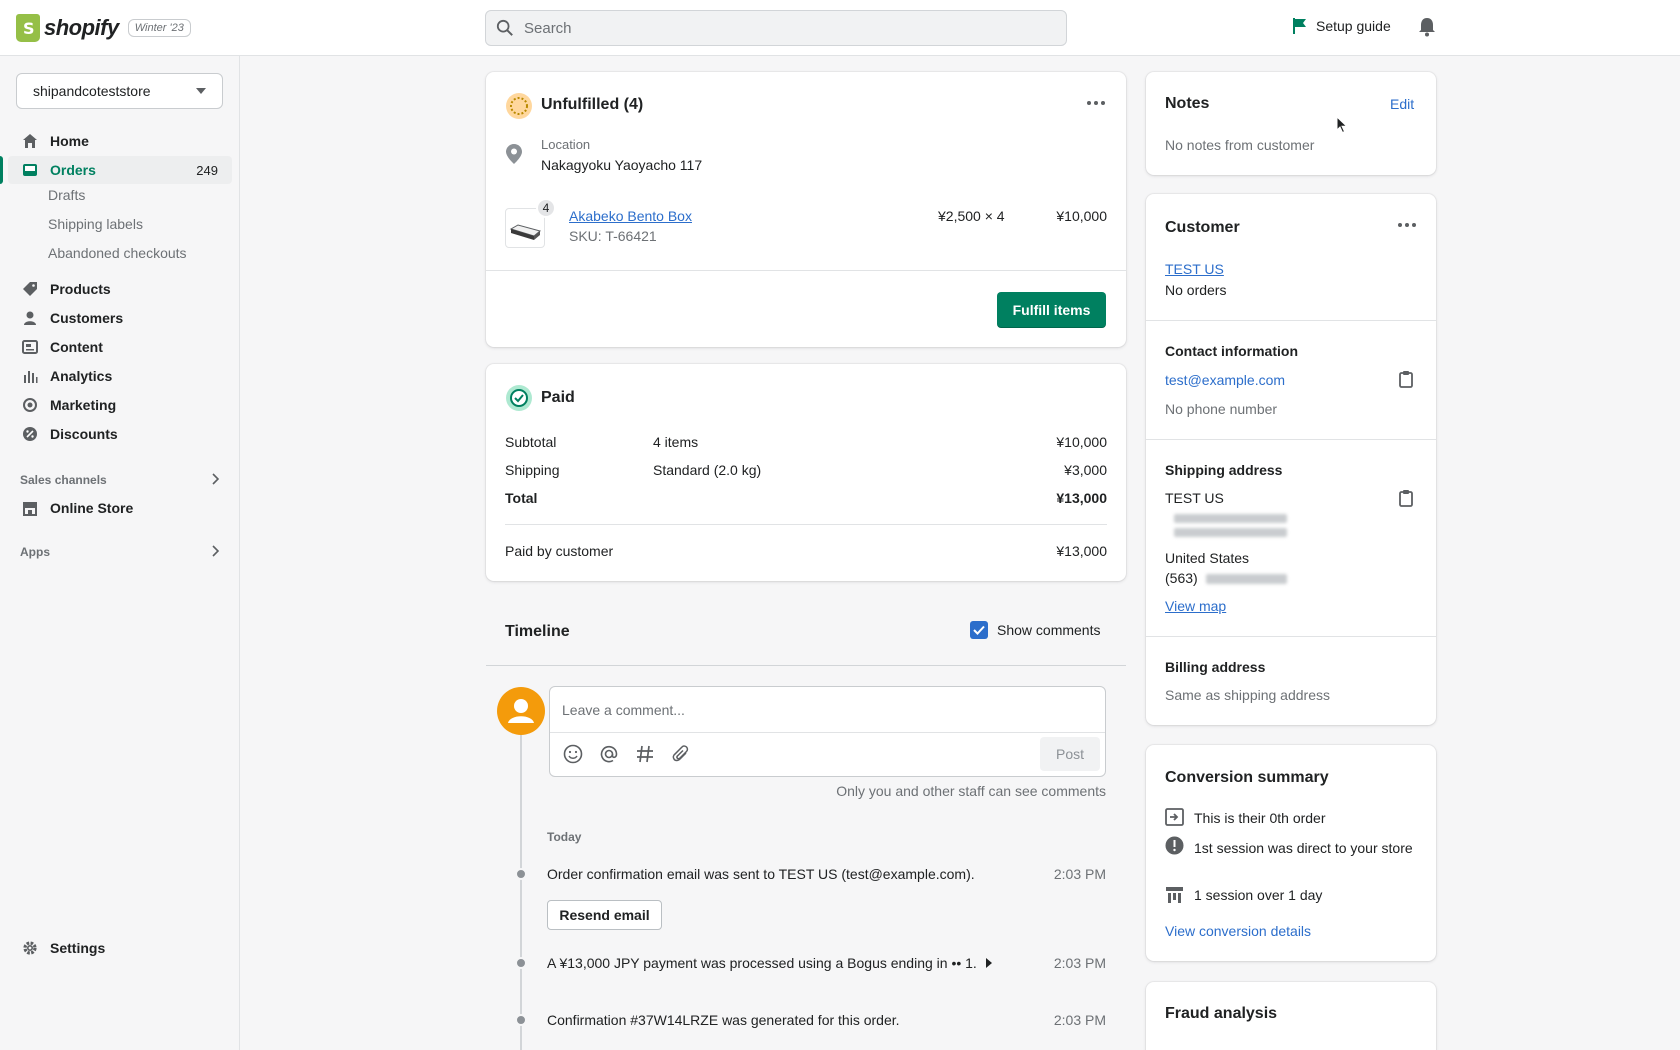 The image size is (1680, 1050). Describe the element at coordinates (504, 27) in the screenshot. I see `search-icon` at that location.